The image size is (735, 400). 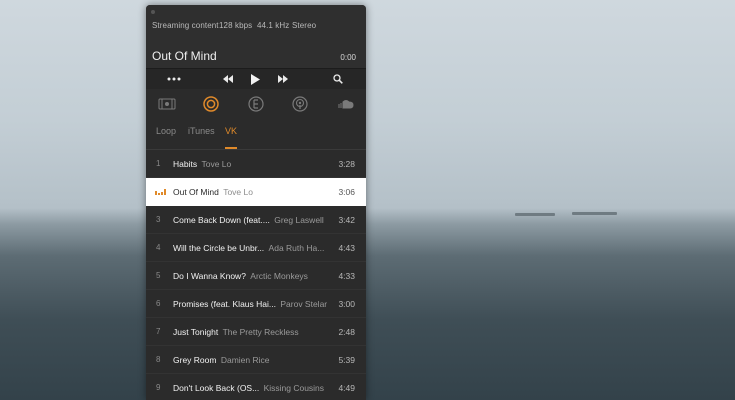 What do you see at coordinates (256, 192) in the screenshot?
I see `track-row-current: Out Of Mind Tove Lo 3:06` at bounding box center [256, 192].